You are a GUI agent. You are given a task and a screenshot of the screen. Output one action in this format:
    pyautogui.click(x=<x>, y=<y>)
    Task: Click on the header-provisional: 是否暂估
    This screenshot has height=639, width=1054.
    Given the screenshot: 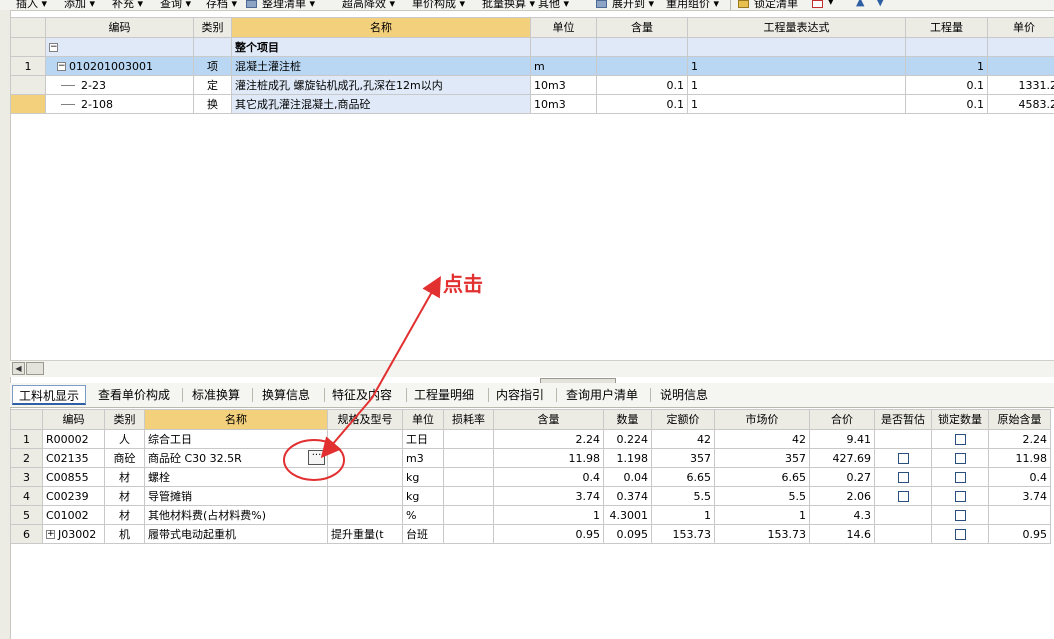 What is the action you would take?
    pyautogui.click(x=903, y=419)
    